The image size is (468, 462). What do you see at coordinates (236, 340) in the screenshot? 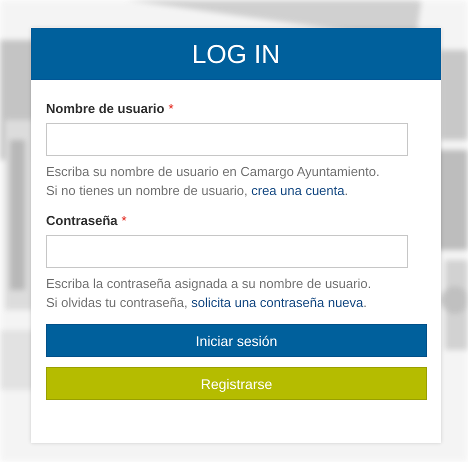
I see `login-button: Iniciar sesión` at bounding box center [236, 340].